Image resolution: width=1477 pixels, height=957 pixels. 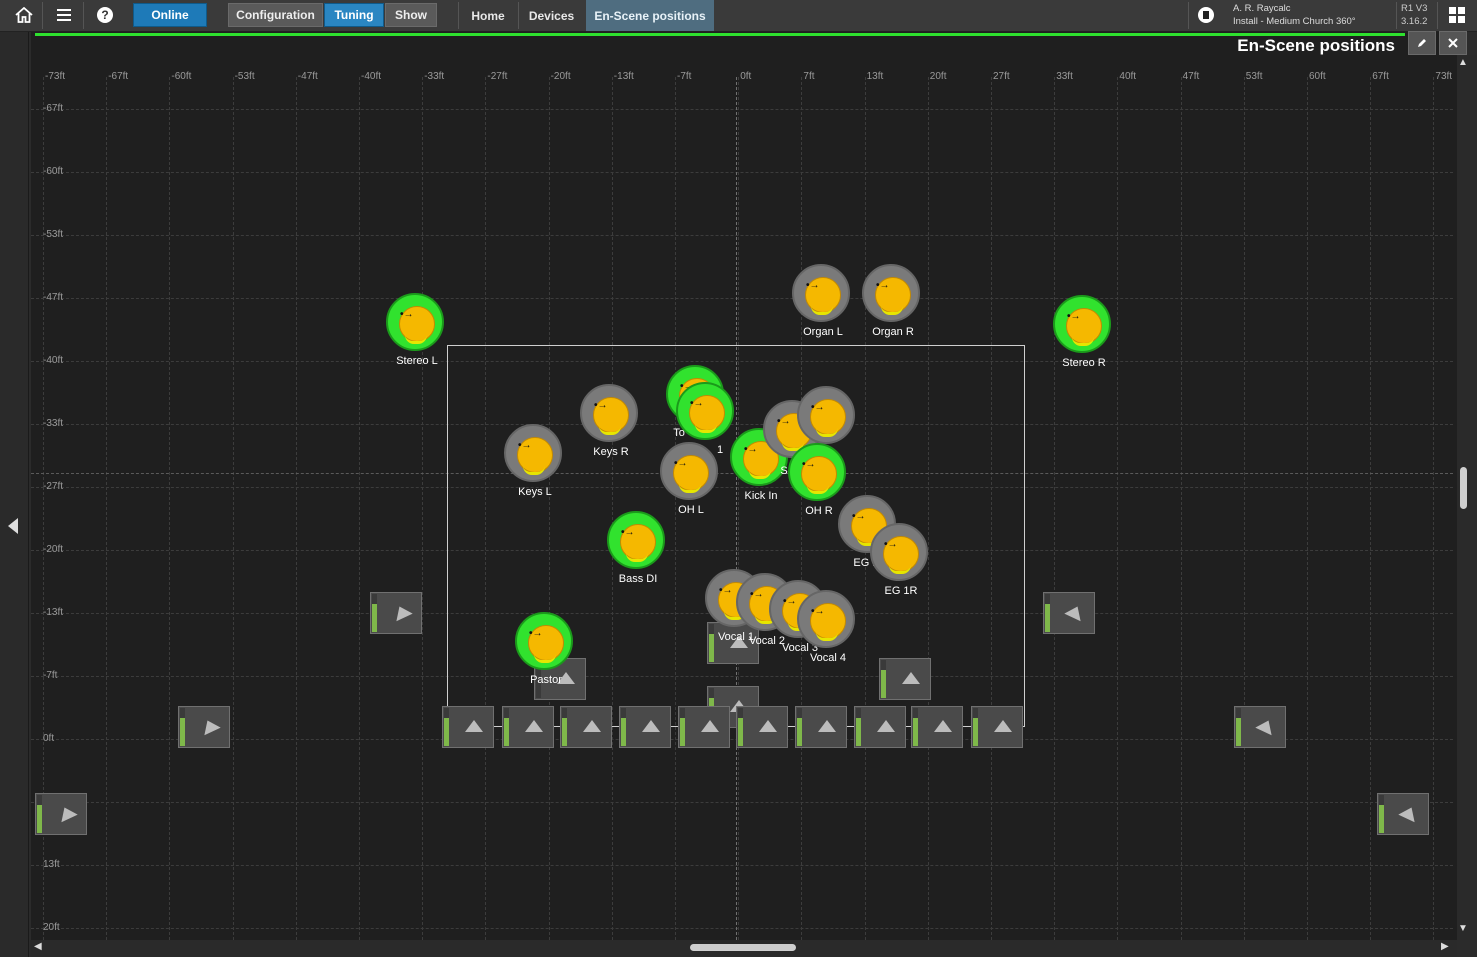 What do you see at coordinates (705, 419) in the screenshot?
I see `source-tom-1: •→ 1` at bounding box center [705, 419].